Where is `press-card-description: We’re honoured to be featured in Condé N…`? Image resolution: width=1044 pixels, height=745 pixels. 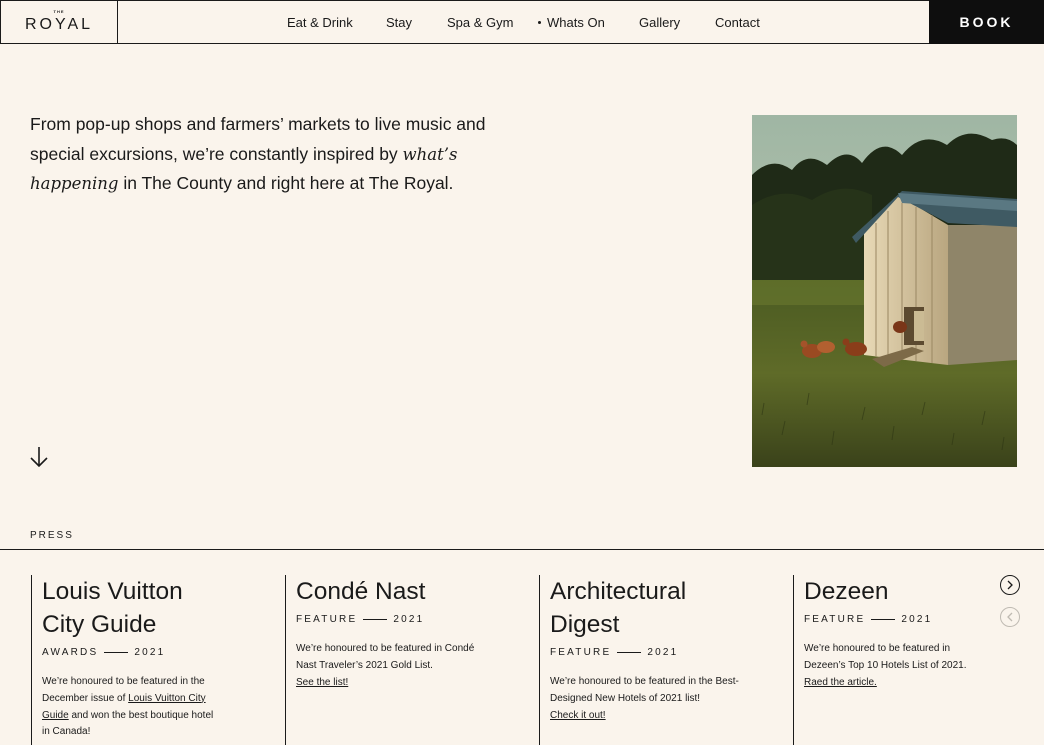 press-card-description: We’re honoured to be featured in Condé N… is located at coordinates (396, 666).